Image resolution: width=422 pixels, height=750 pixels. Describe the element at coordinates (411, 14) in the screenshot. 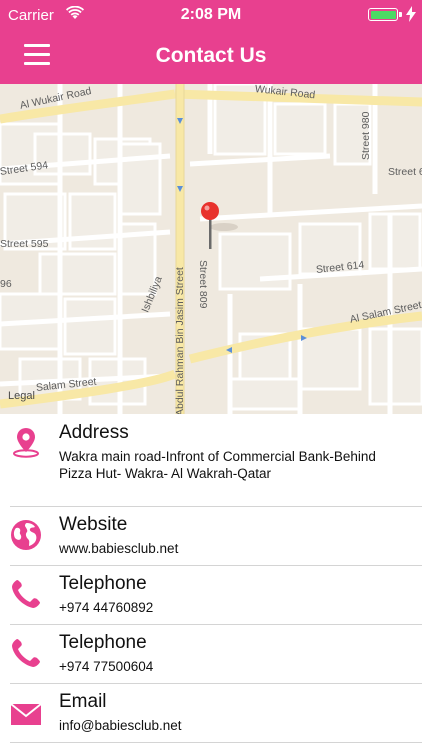

I see `charging-bolt-icon` at that location.